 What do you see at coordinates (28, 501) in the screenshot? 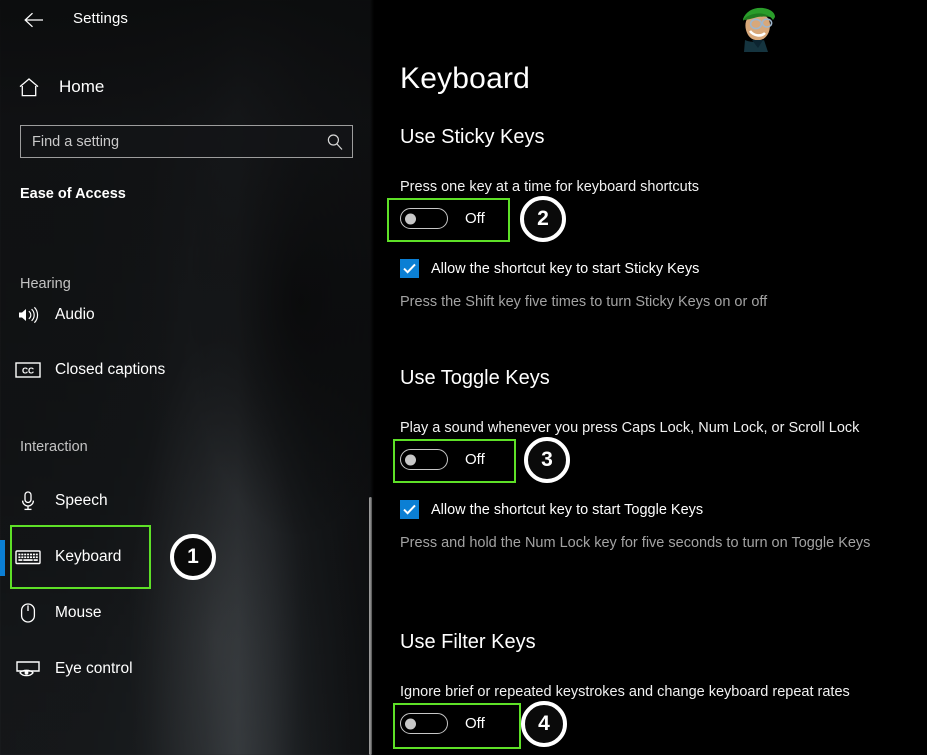
I see `microphone-icon` at bounding box center [28, 501].